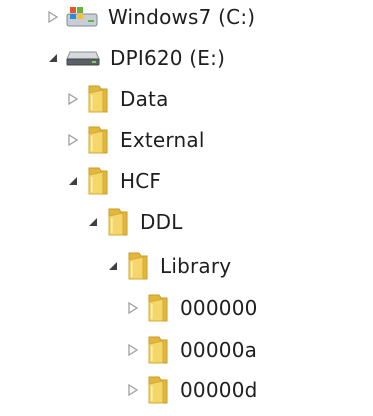  Describe the element at coordinates (219, 308) in the screenshot. I see `tree-item-label: 000000` at that location.